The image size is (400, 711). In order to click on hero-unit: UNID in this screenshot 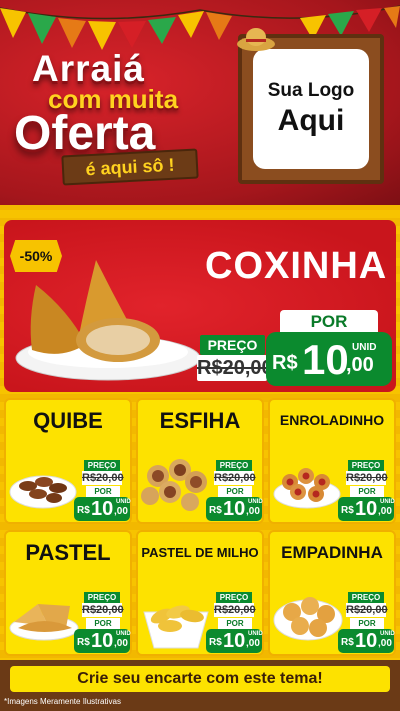, I will do `click(364, 347)`.